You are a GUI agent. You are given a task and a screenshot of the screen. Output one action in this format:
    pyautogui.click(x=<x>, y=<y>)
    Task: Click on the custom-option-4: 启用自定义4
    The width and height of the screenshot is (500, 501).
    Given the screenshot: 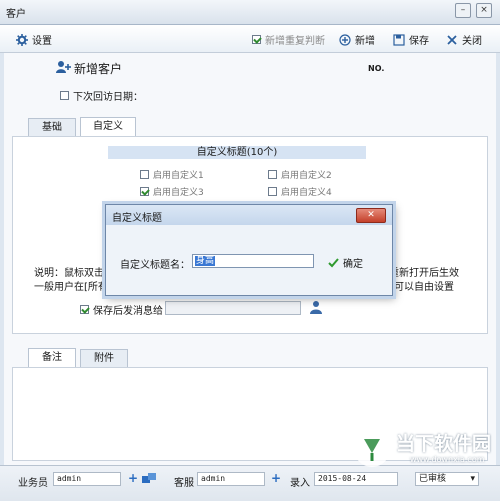 What is the action you would take?
    pyautogui.click(x=300, y=191)
    